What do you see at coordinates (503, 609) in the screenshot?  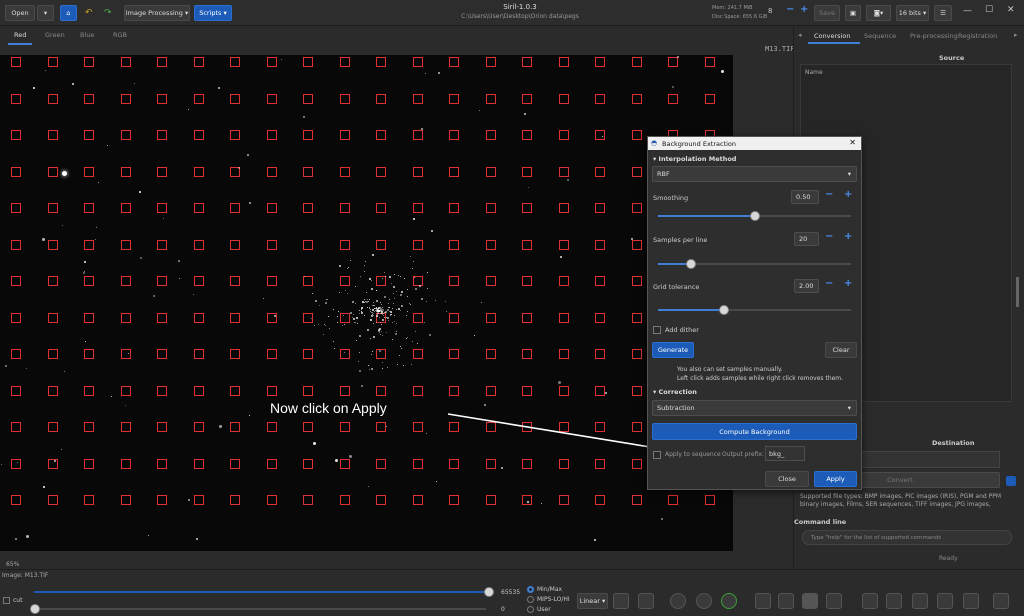 I see `min-value: 0` at bounding box center [503, 609].